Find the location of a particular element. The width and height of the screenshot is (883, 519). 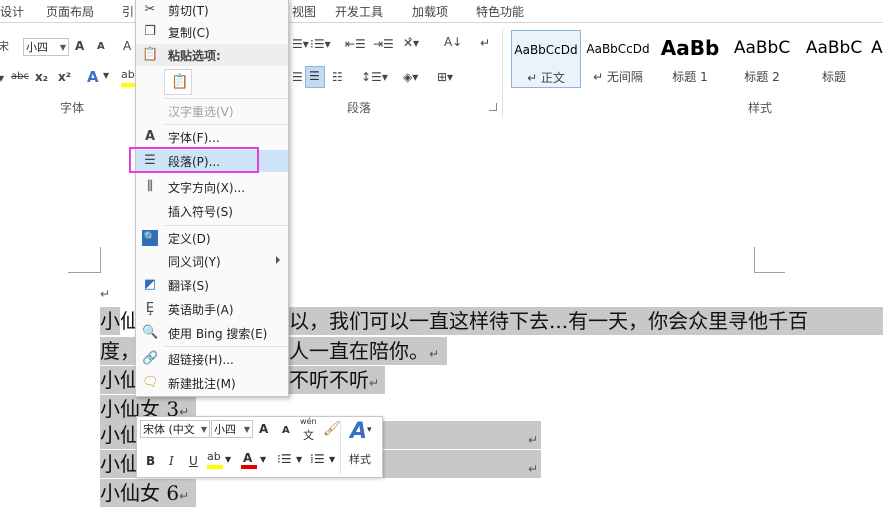

styles-group-label: 样式 is located at coordinates (760, 108).